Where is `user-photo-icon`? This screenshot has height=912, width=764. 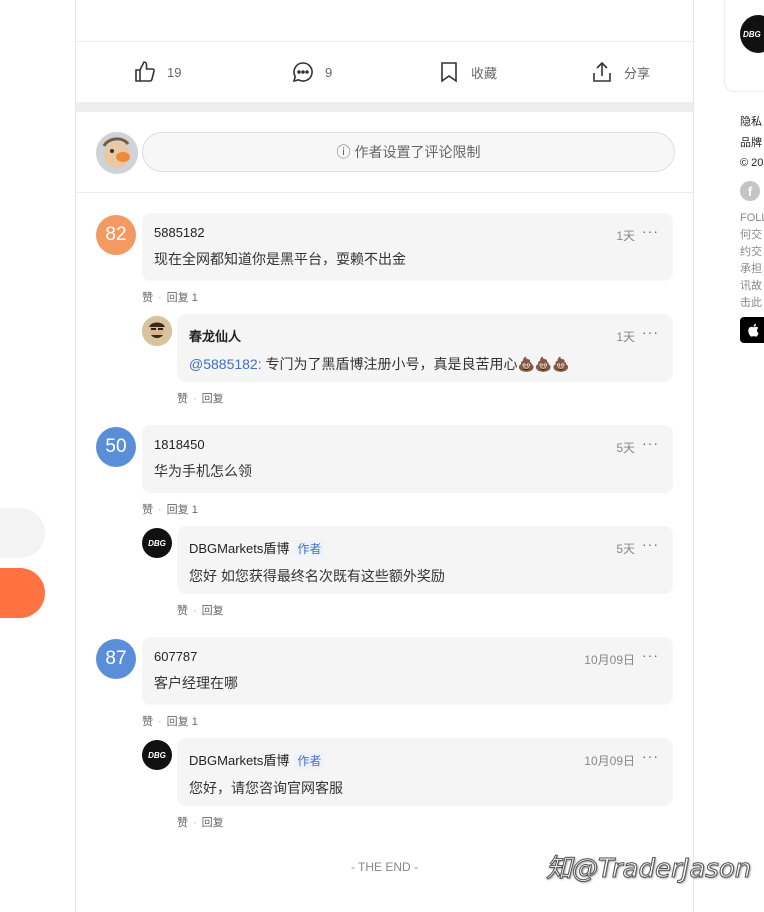
user-photo-icon is located at coordinates (157, 331).